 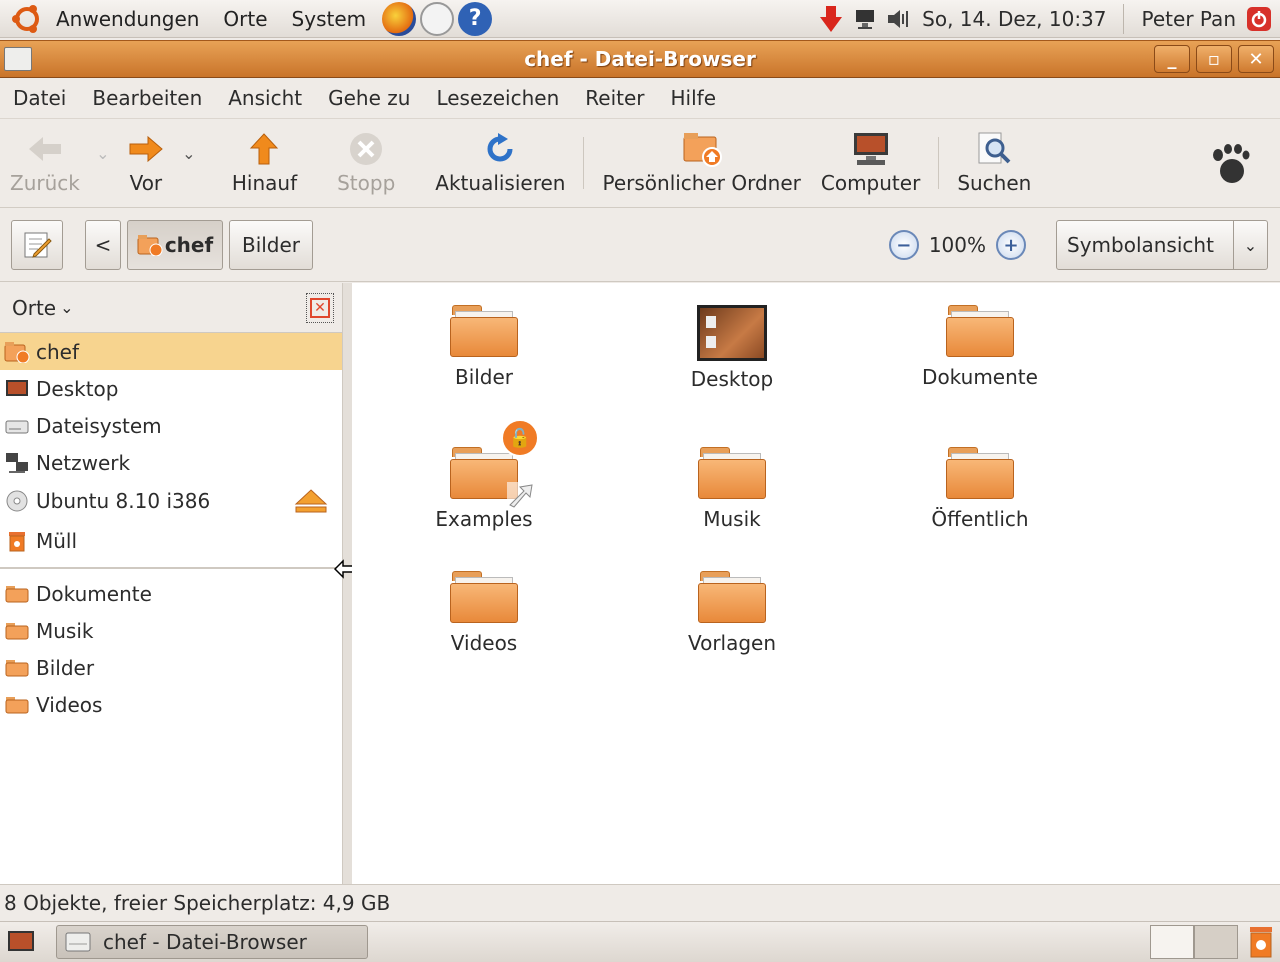 What do you see at coordinates (171, 501) in the screenshot?
I see `sidebar-item-ubuntu-cd: Ubuntu 8.10 i386` at bounding box center [171, 501].